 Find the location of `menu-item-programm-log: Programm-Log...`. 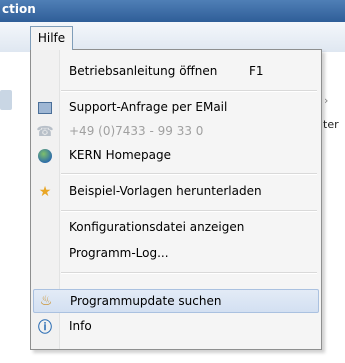

menu-item-programm-log: Programm-Log... is located at coordinates (176, 254).